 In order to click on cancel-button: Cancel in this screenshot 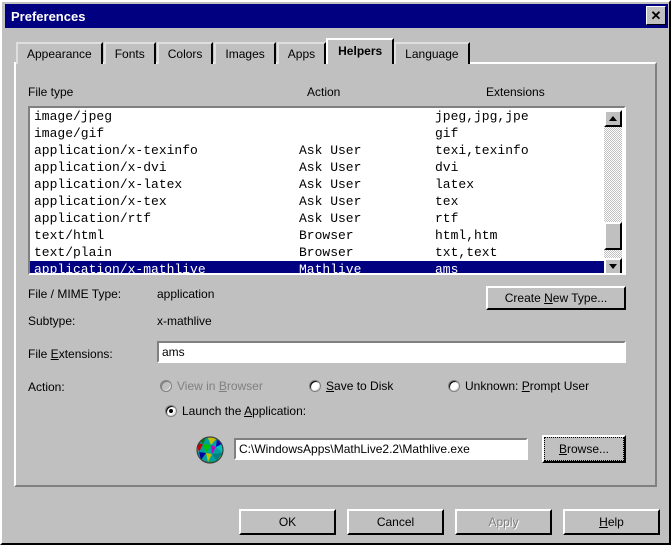, I will do `click(395, 522)`.